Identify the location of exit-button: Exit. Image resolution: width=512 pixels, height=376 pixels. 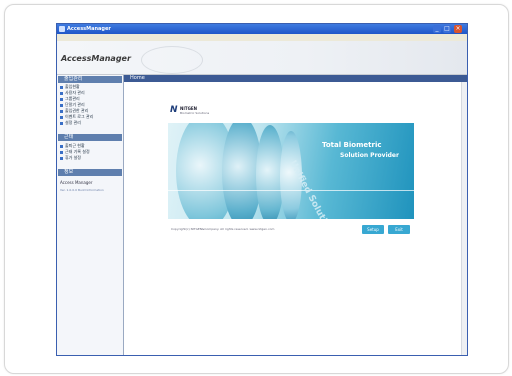
(399, 229).